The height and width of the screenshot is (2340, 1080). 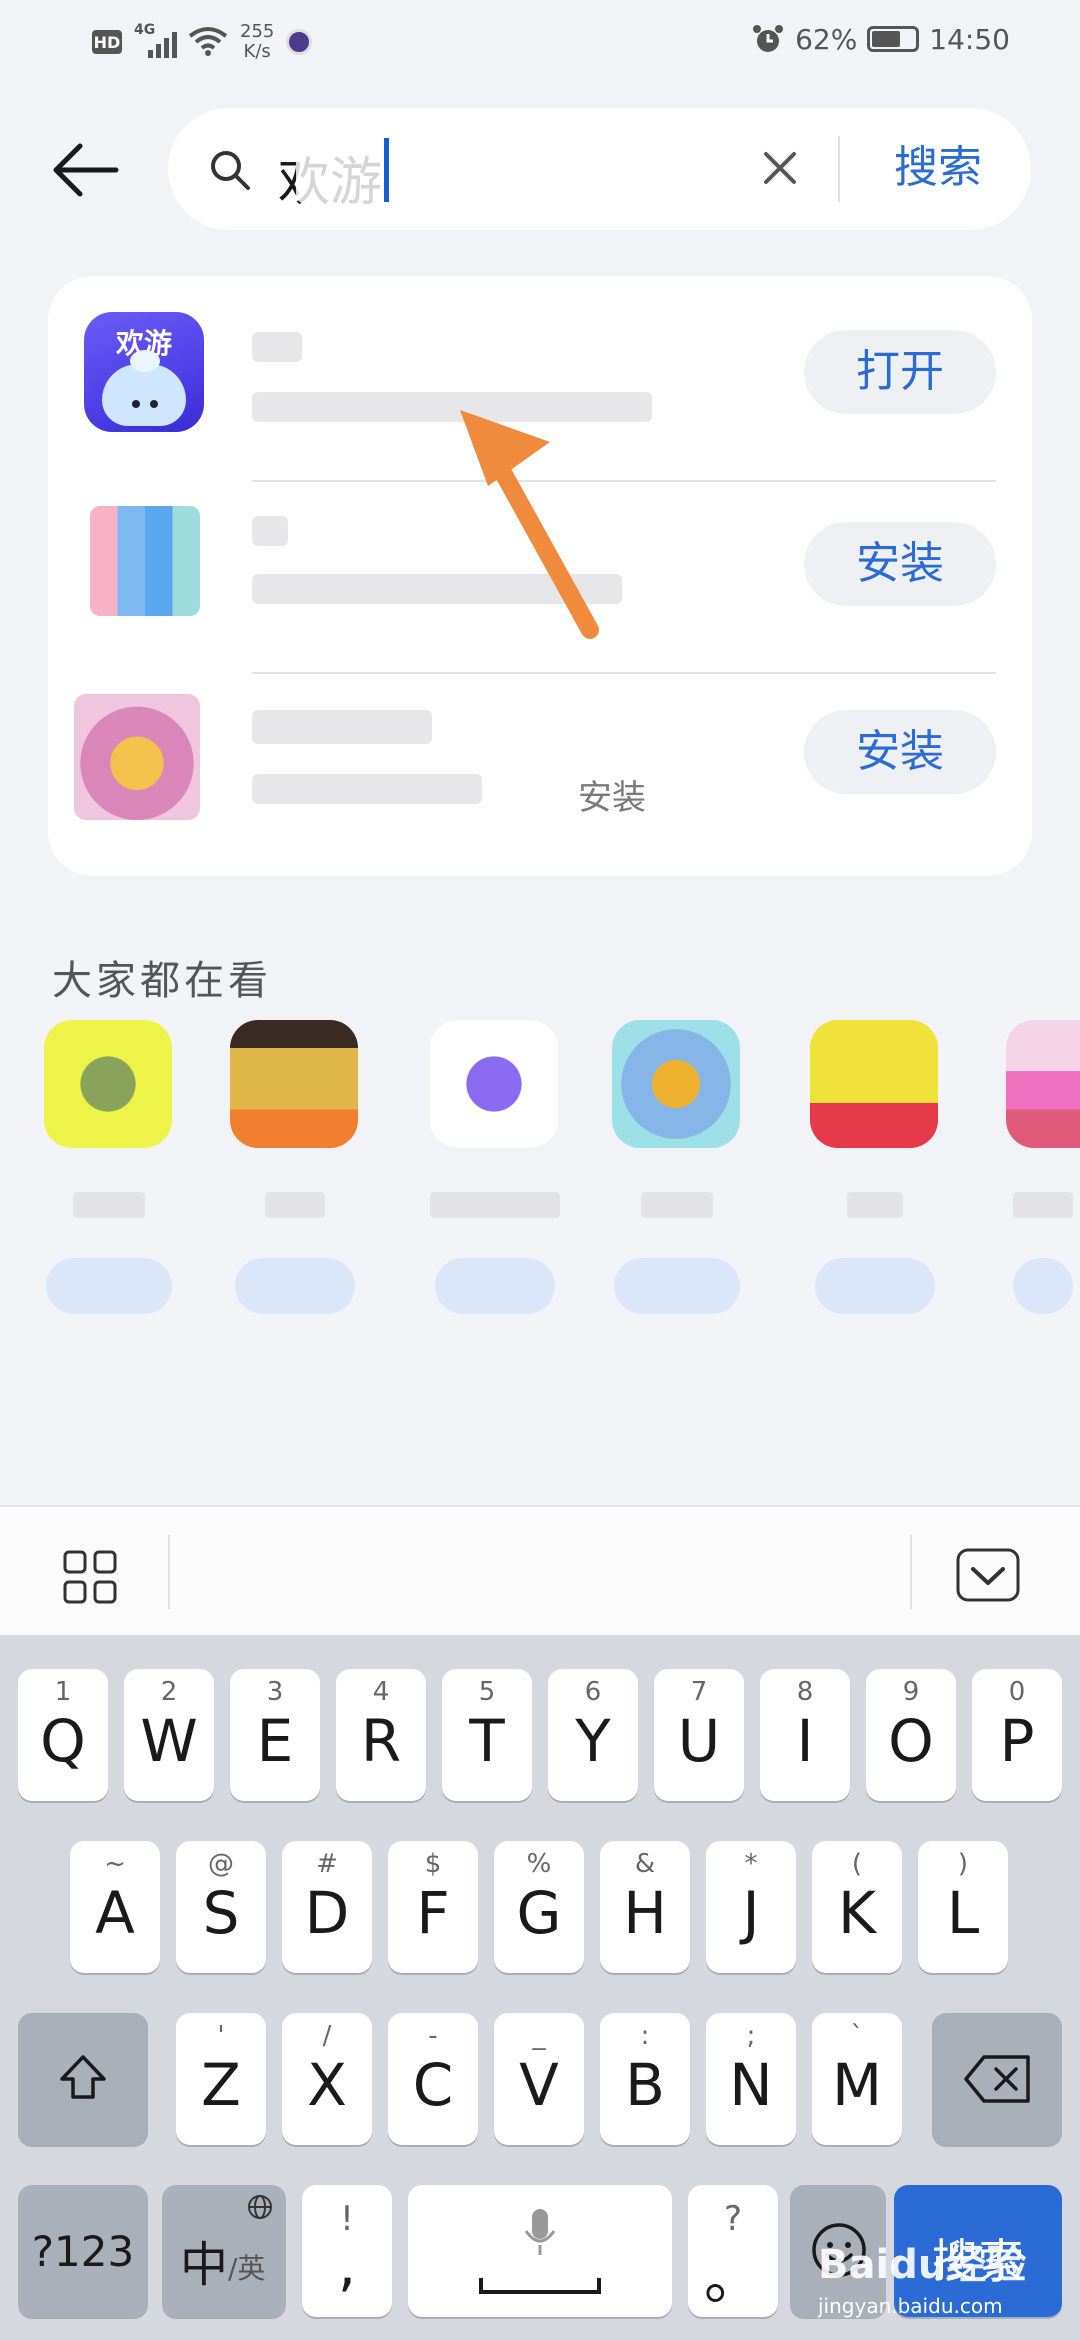 I want to click on lang-switch-key: 中 /英, so click(x=224, y=2251).